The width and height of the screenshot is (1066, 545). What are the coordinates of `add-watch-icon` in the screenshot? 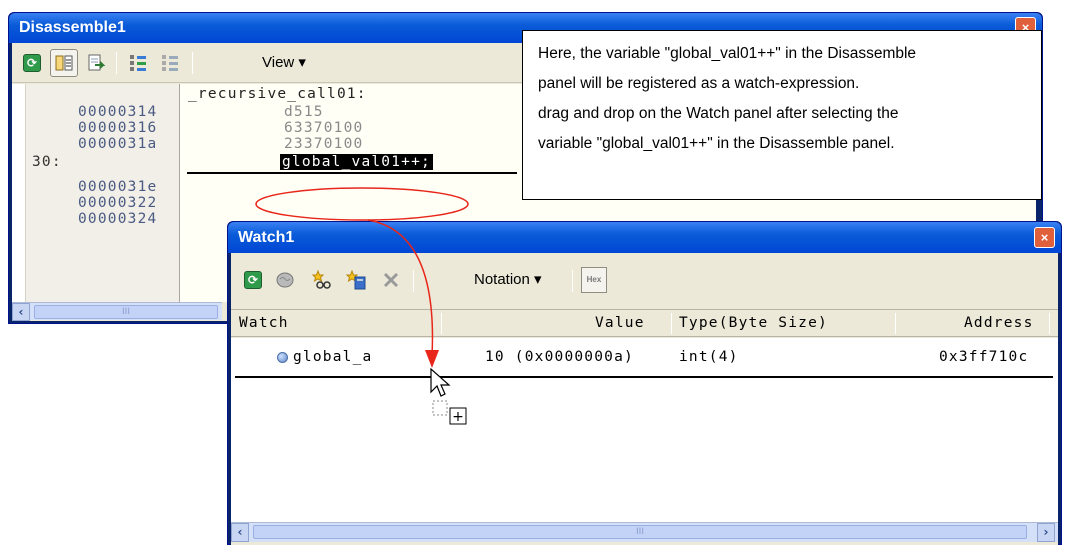 It's located at (321, 279).